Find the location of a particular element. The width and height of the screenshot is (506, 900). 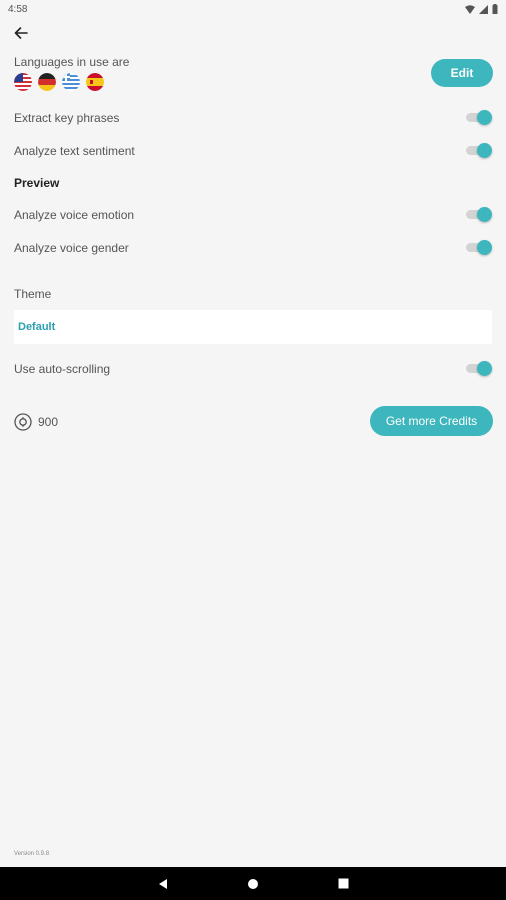

nav-back-button is located at coordinates (163, 884).